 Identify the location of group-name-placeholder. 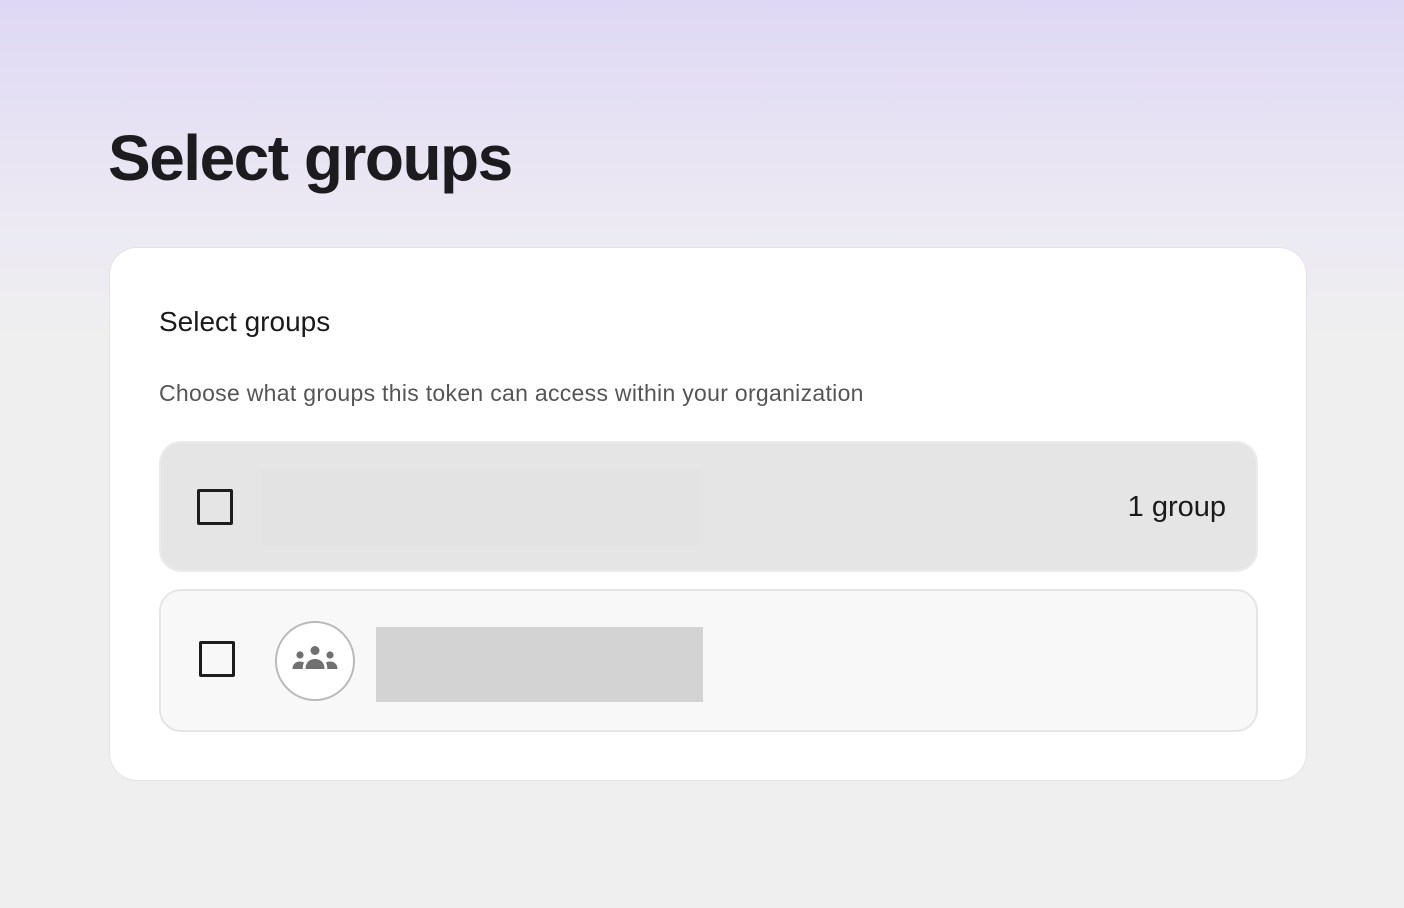
(539, 664).